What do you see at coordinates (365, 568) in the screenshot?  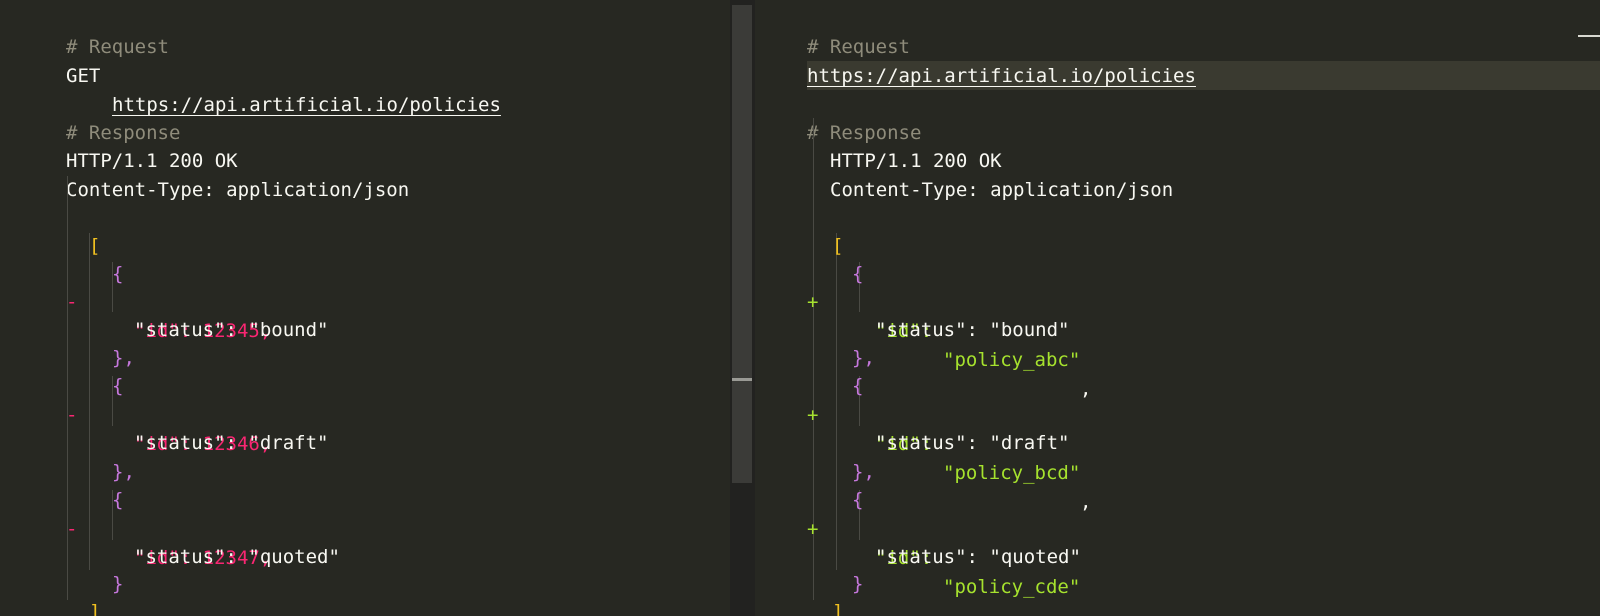 I see `left-record-close-line: }` at bounding box center [365, 568].